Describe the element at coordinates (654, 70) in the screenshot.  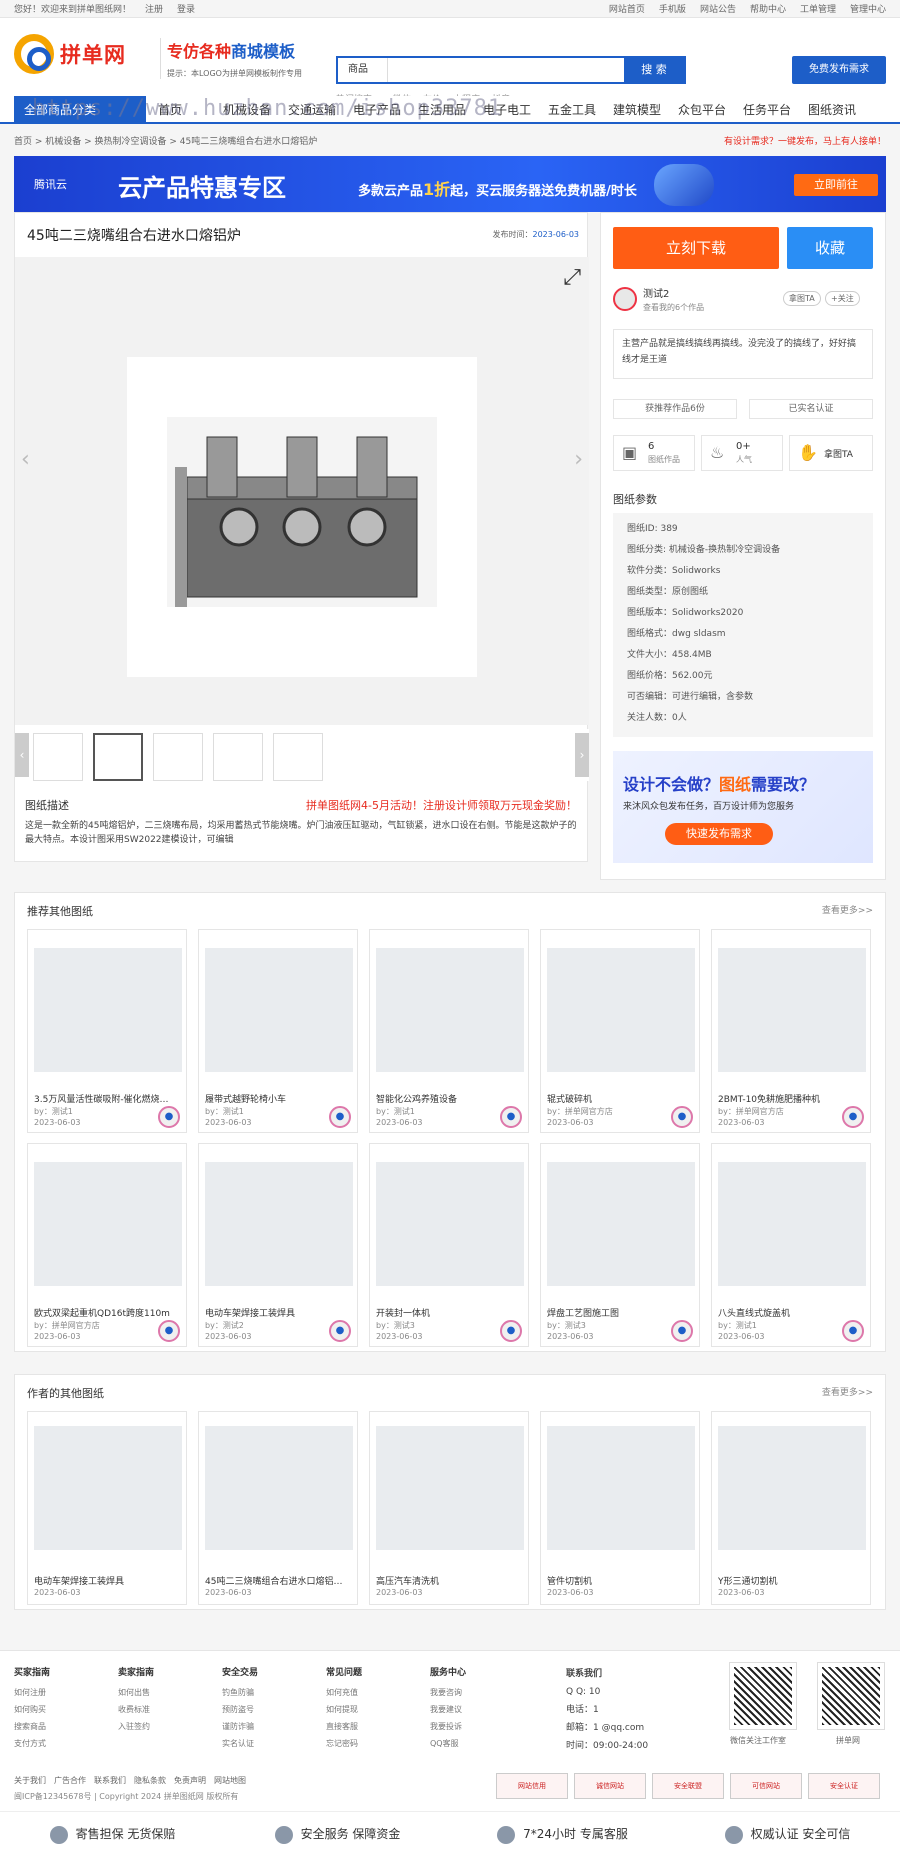
I see `search-button: 搜 索` at that location.